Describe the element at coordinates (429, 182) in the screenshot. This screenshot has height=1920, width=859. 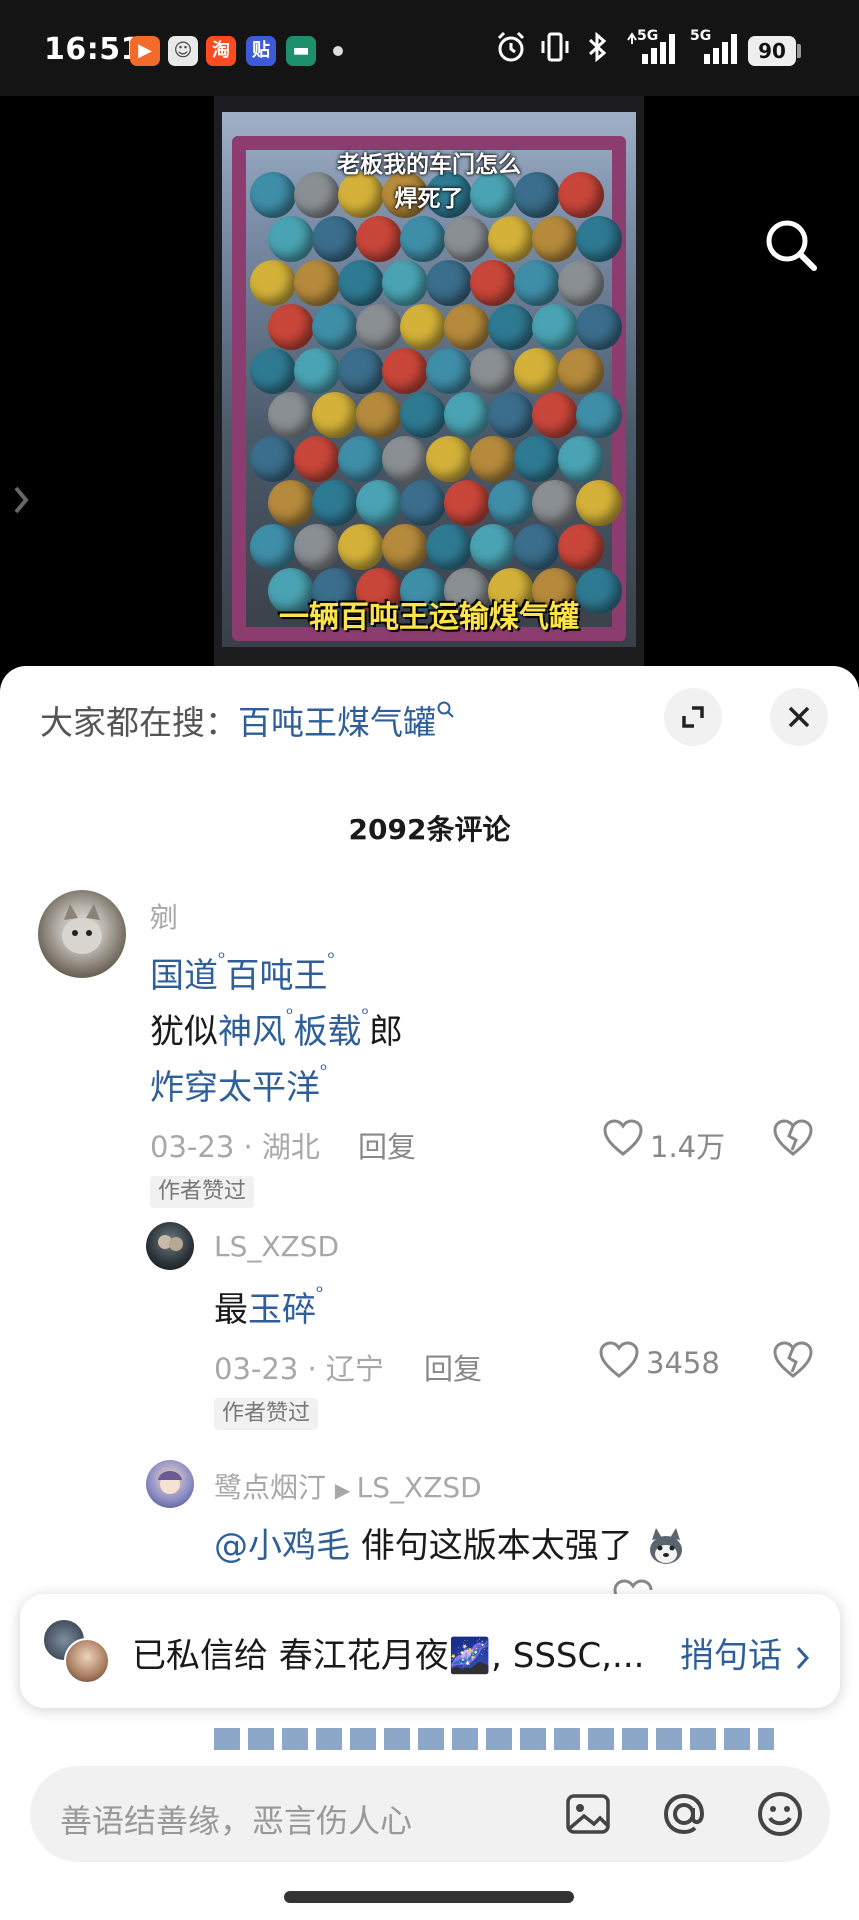
I see `video-top-caption: 老板我的车门怎么 焊死了` at that location.